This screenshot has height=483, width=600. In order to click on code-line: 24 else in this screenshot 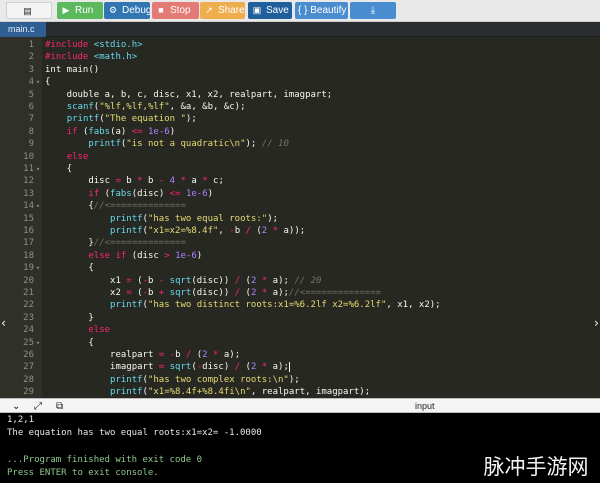, I will do `click(300, 330)`.